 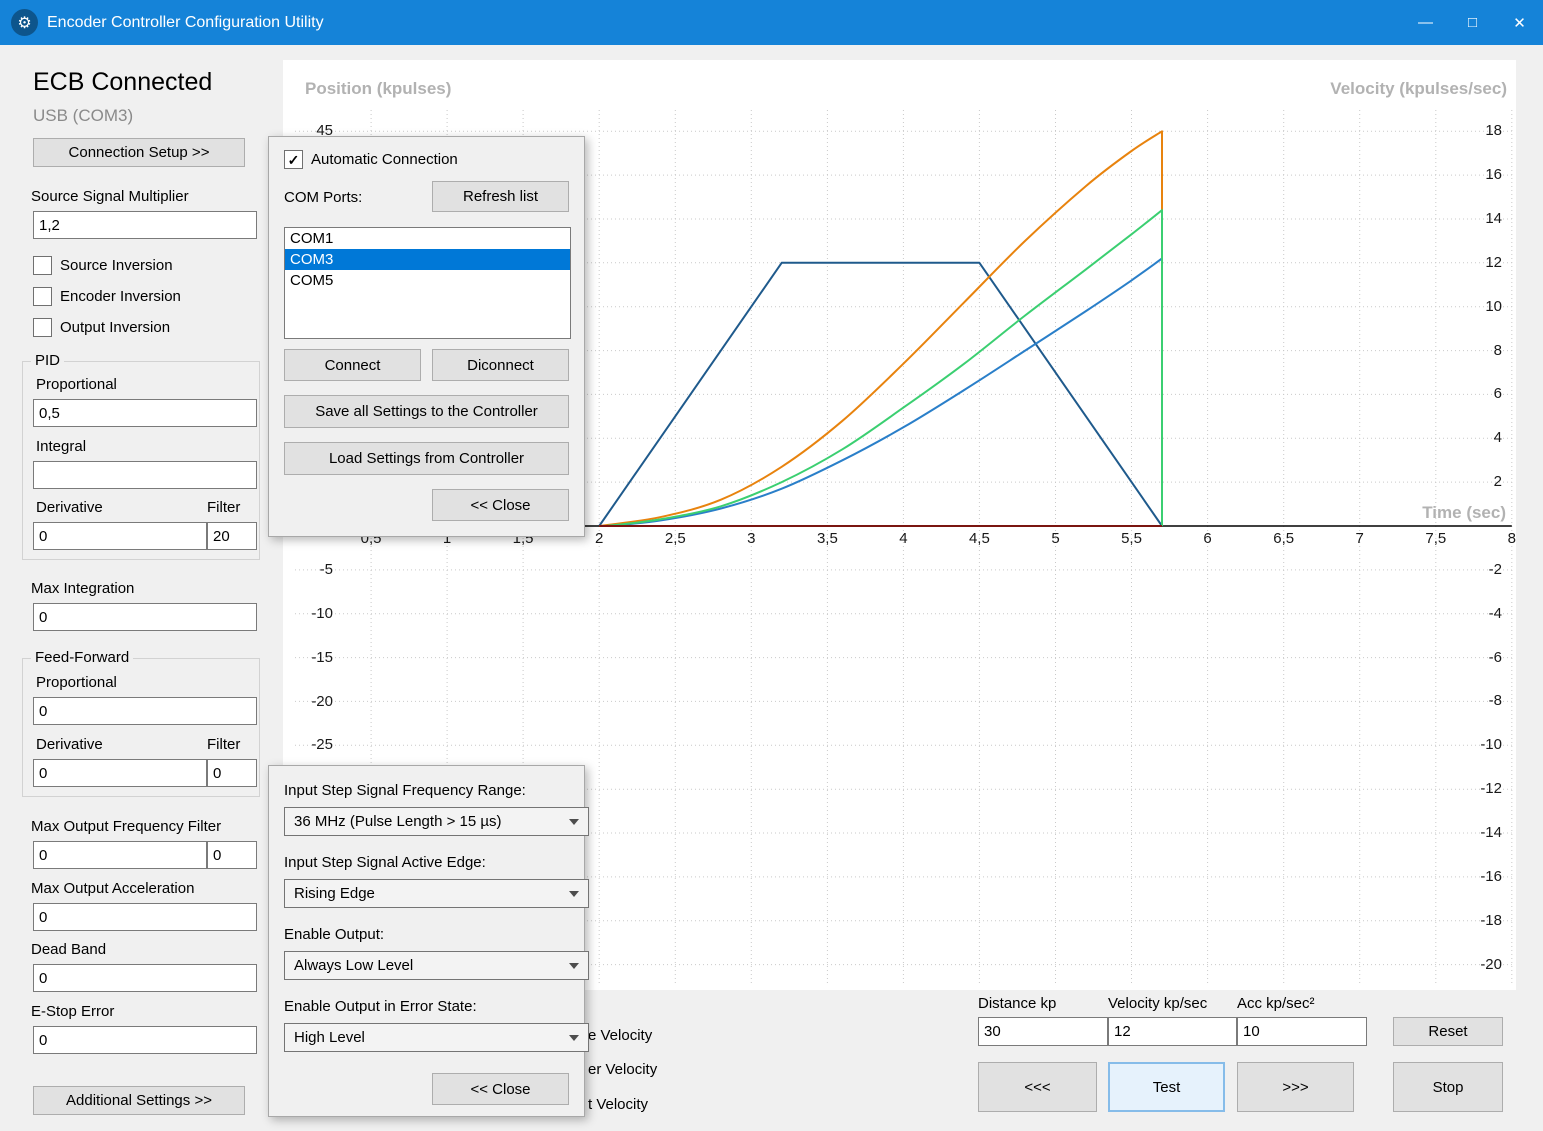 I want to click on signal-close-button: << Close, so click(x=500, y=1089).